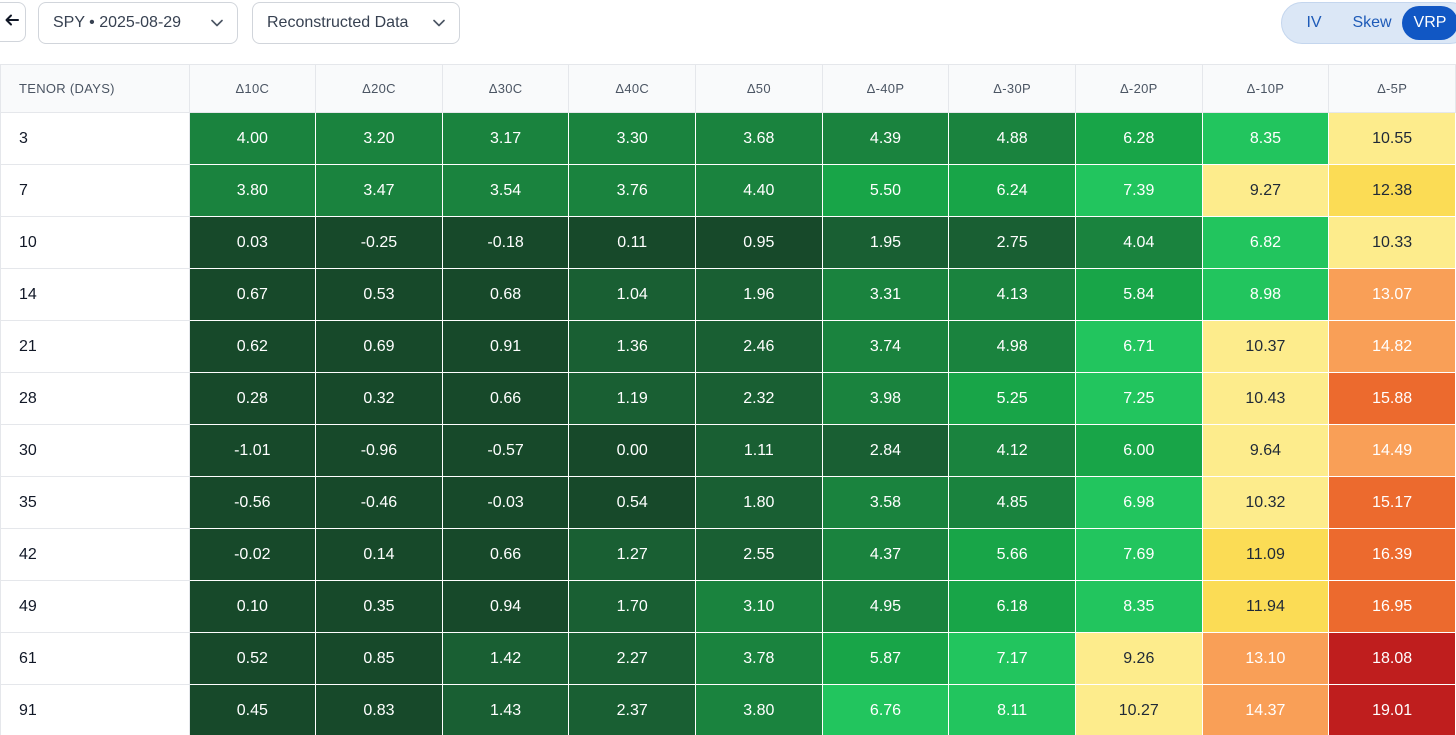 This screenshot has height=735, width=1456. I want to click on vrp-cell: 4.98, so click(1012, 347).